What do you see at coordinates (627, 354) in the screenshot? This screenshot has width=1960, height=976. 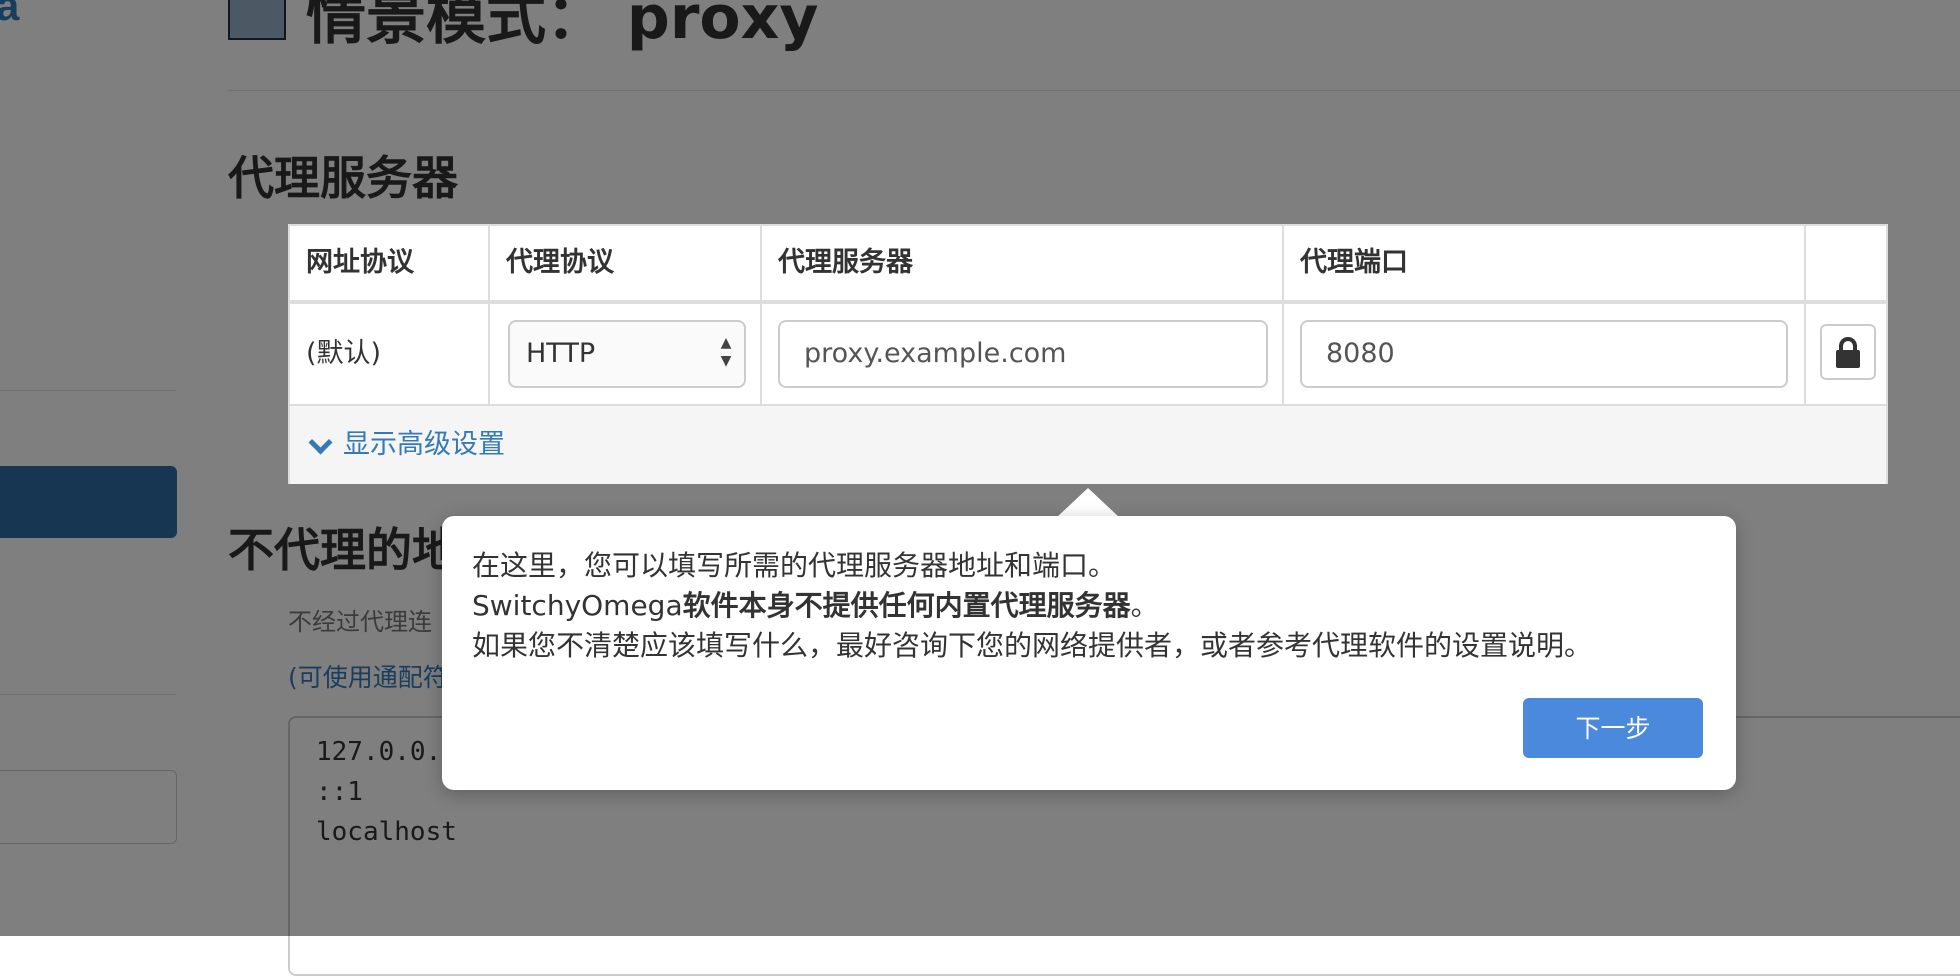 I see `protocol-select: HTTP ▲ ▼` at bounding box center [627, 354].